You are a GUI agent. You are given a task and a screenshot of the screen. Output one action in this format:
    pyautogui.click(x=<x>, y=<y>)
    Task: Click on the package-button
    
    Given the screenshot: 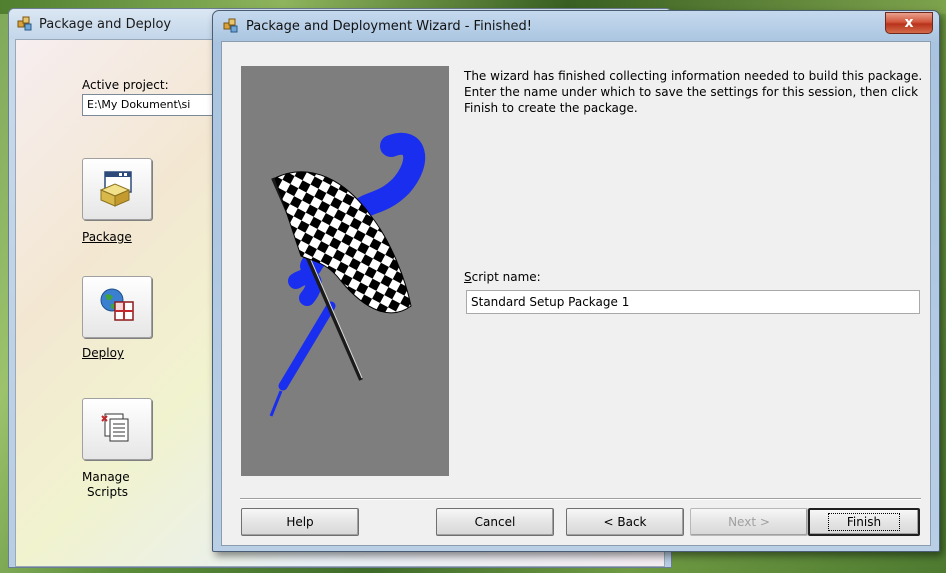 What is the action you would take?
    pyautogui.click(x=117, y=189)
    